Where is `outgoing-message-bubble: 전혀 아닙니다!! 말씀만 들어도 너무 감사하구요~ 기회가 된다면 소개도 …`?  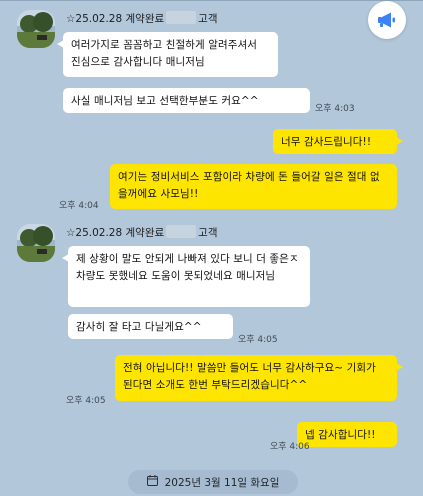
outgoing-message-bubble: 전혀 아닙니다!! 말씀만 들어도 너무 감사하구요~ 기회가 된다면 소개도 … is located at coordinates (259, 378).